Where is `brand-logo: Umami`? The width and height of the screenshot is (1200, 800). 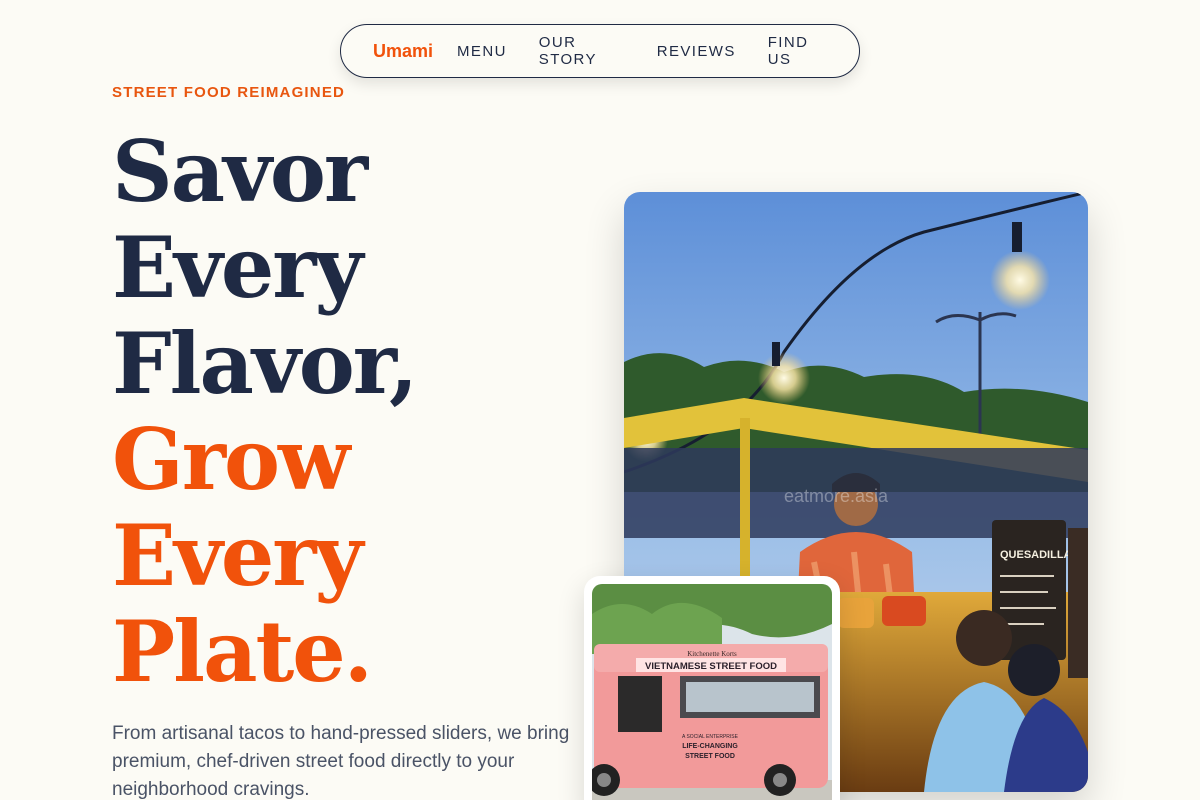
brand-logo: Umami is located at coordinates (403, 51).